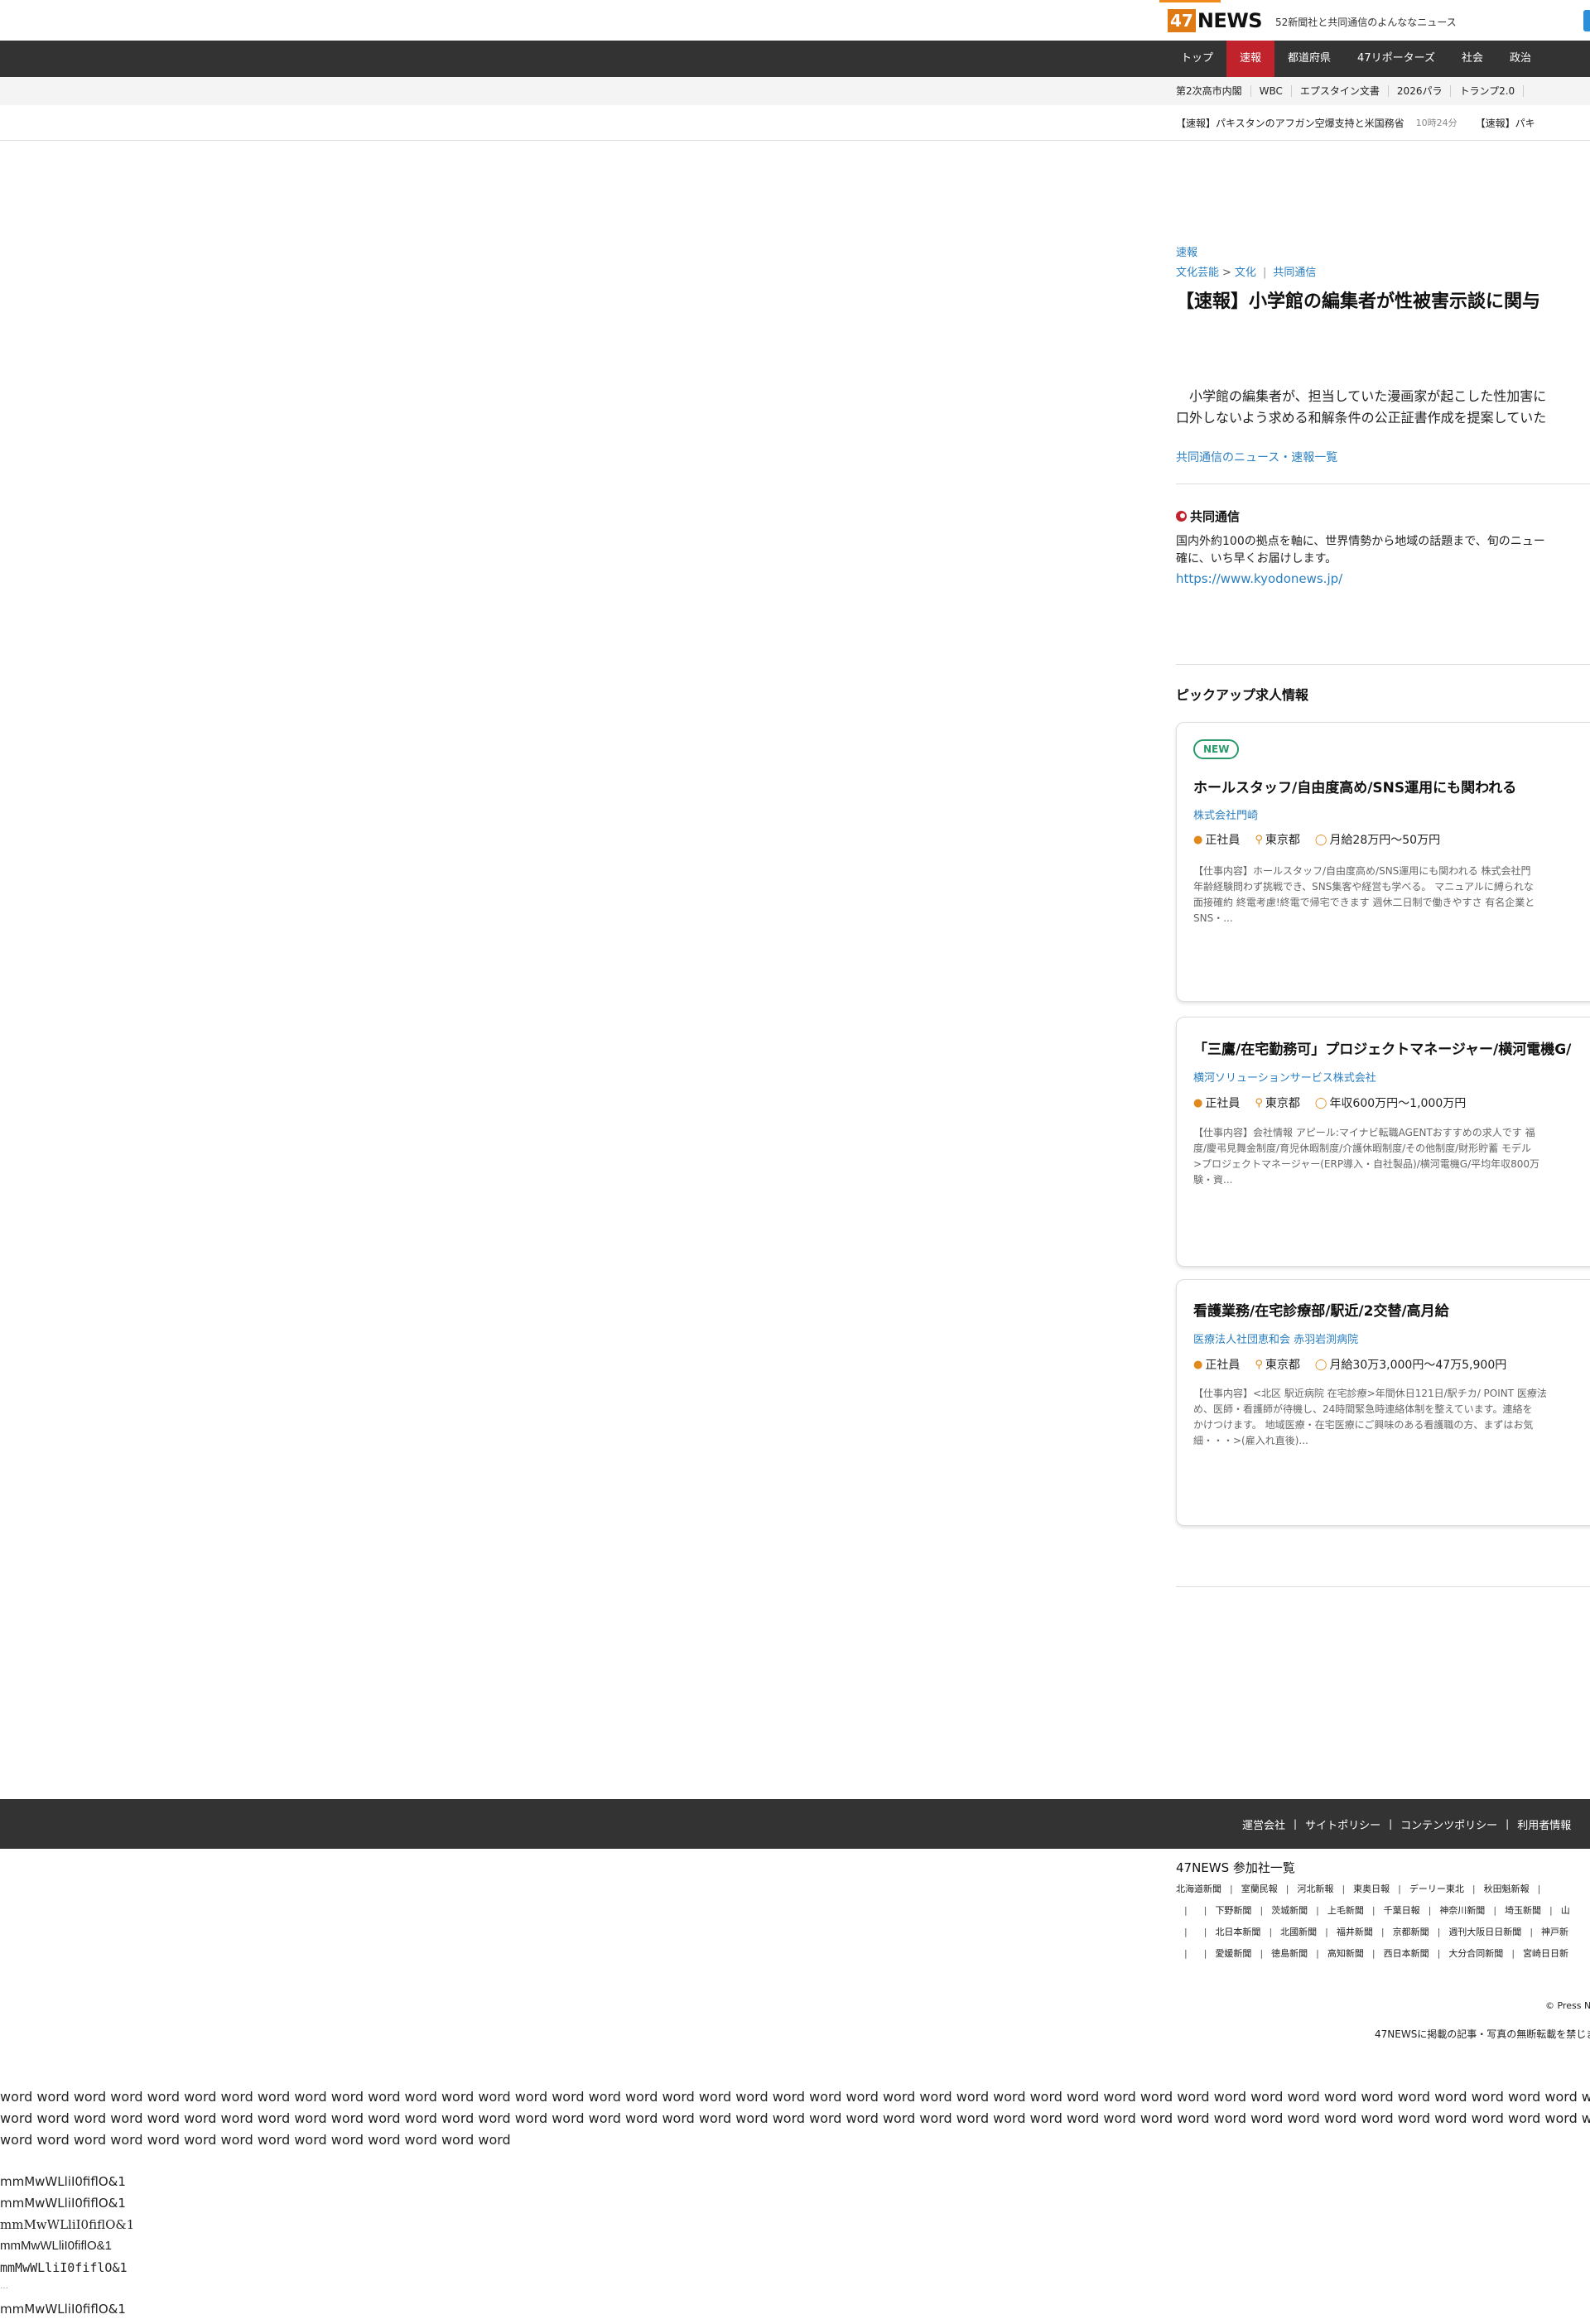  I want to click on paper-link: 大分合同新聞, so click(1475, 1953).